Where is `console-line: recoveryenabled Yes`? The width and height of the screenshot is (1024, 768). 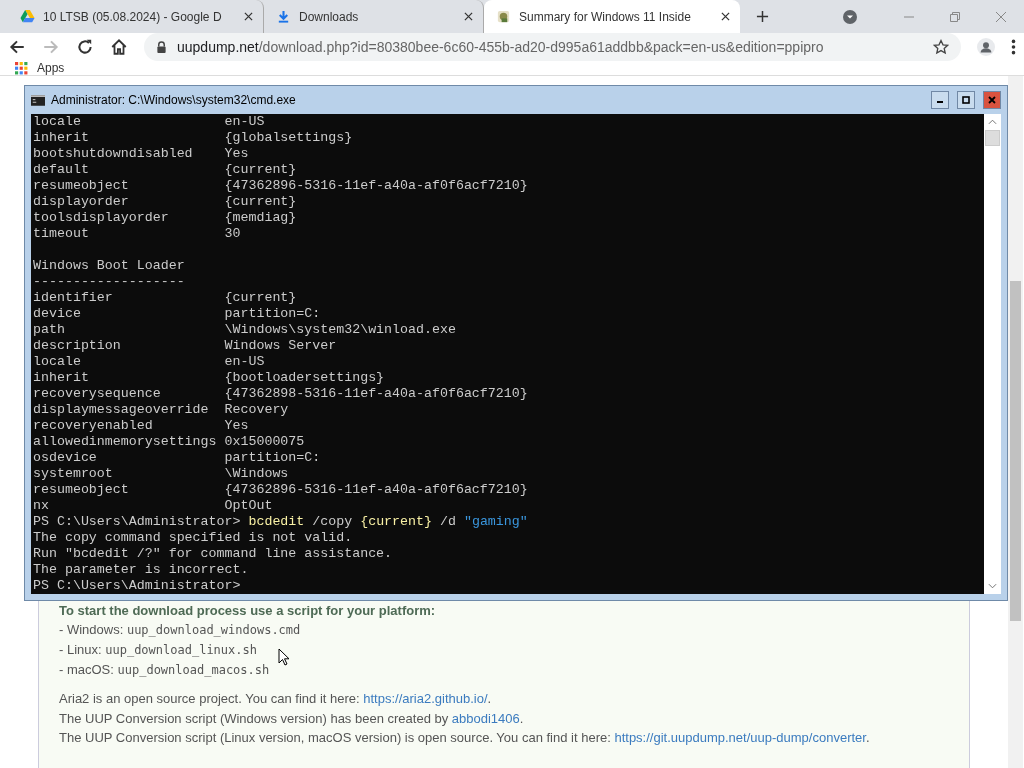
console-line: recoveryenabled Yes is located at coordinates (141, 425).